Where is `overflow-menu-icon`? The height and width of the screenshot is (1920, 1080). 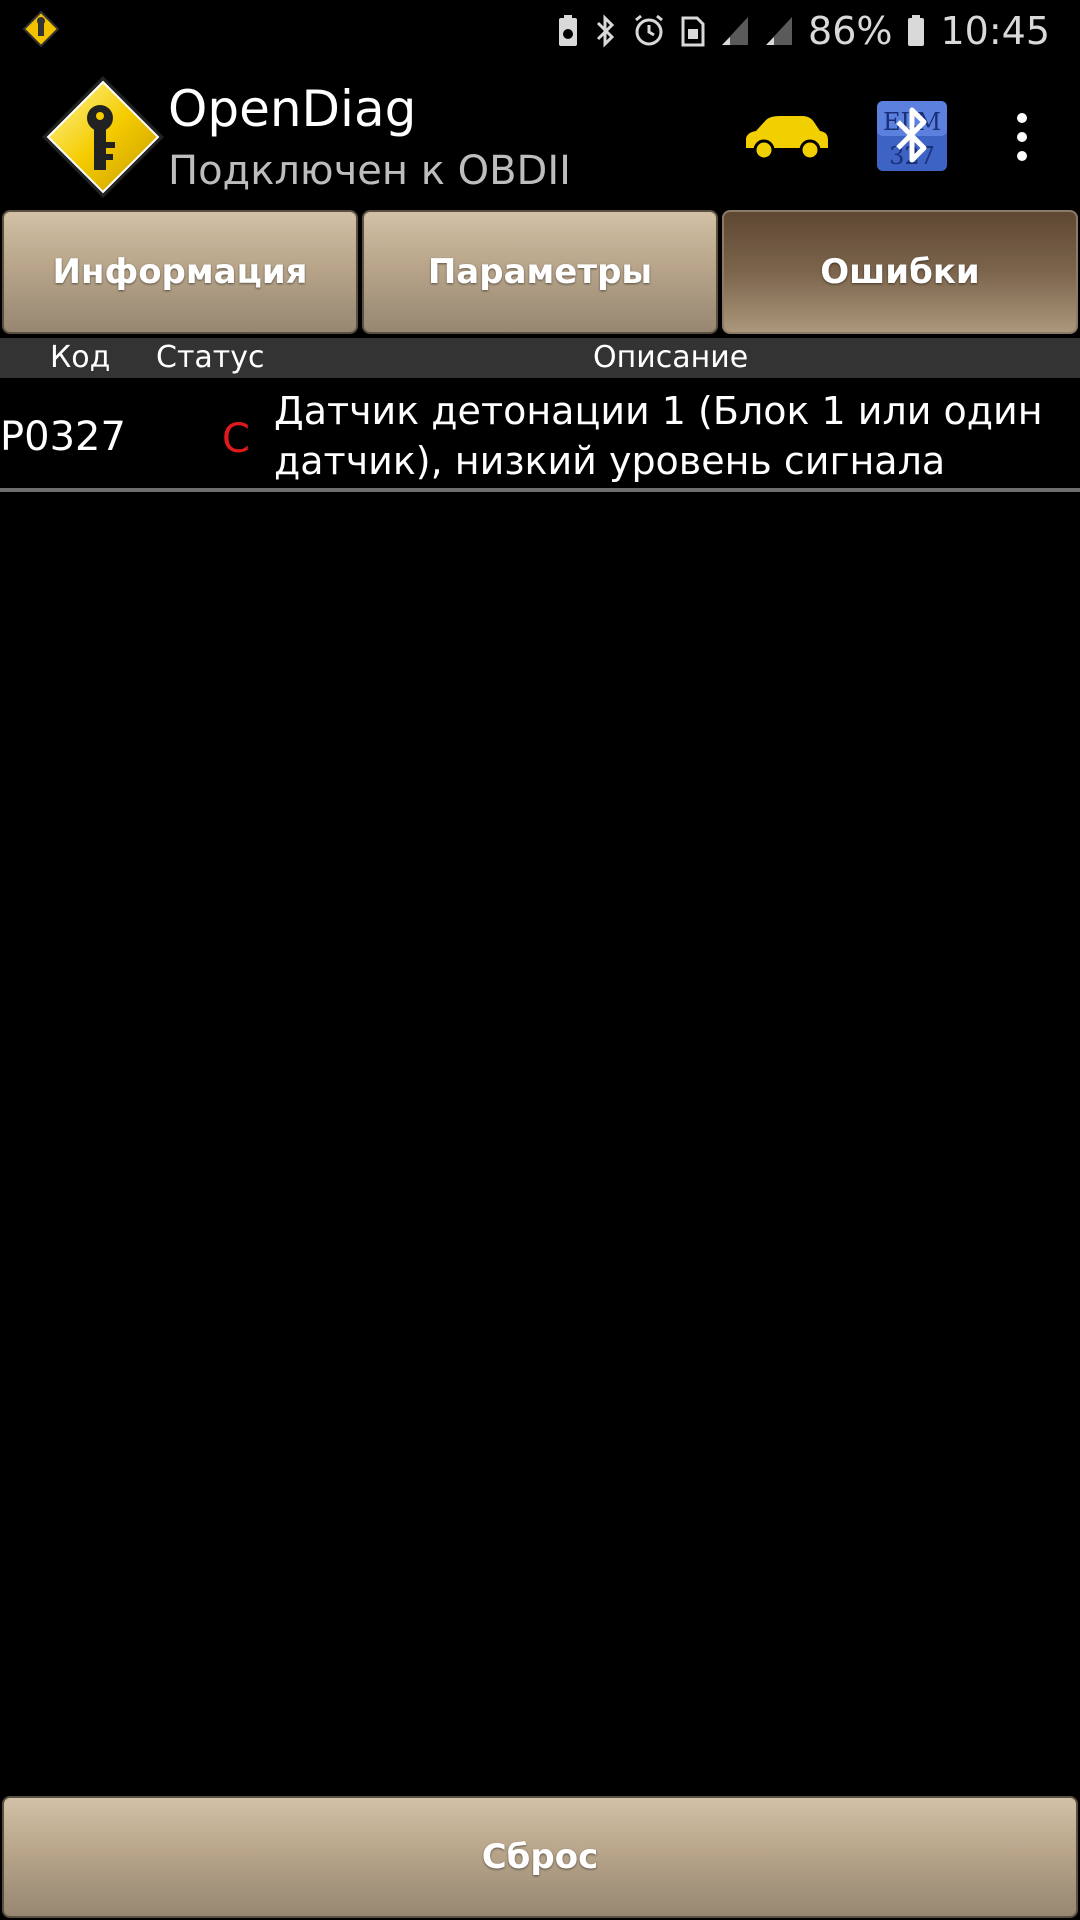
overflow-menu-icon is located at coordinates (1022, 137).